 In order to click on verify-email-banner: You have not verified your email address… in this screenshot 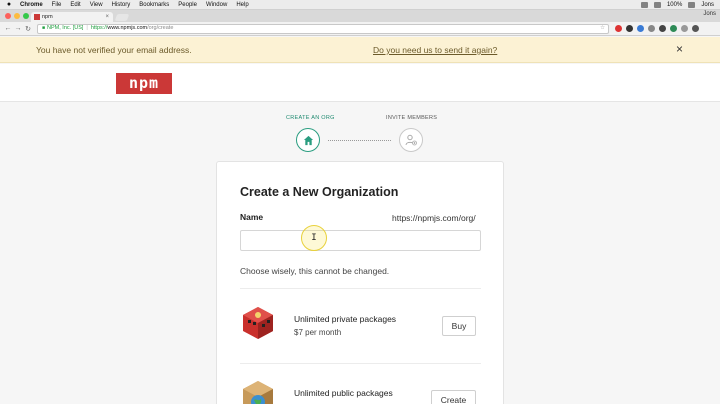, I will do `click(360, 50)`.